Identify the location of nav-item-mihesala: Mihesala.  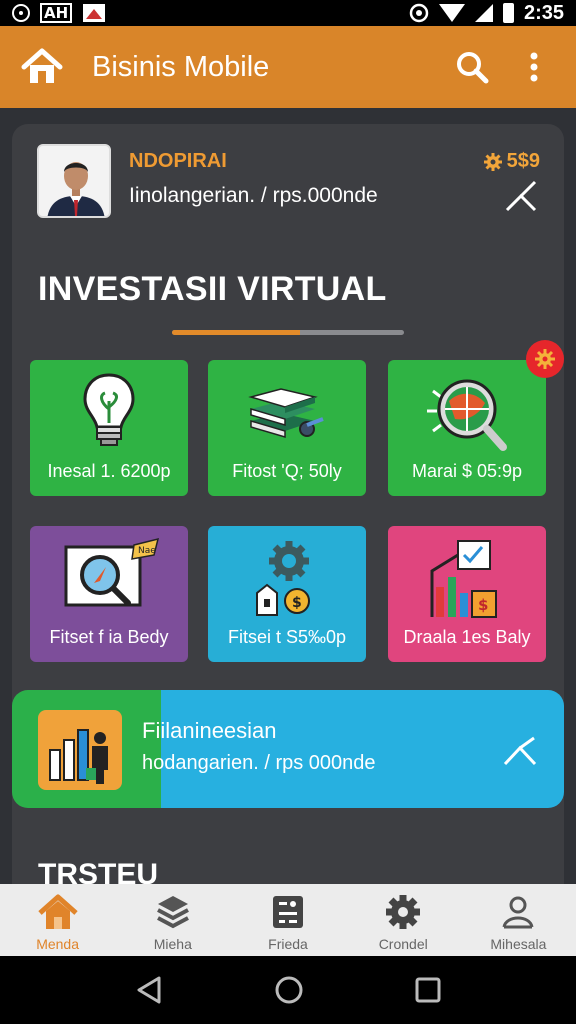
(518, 920).